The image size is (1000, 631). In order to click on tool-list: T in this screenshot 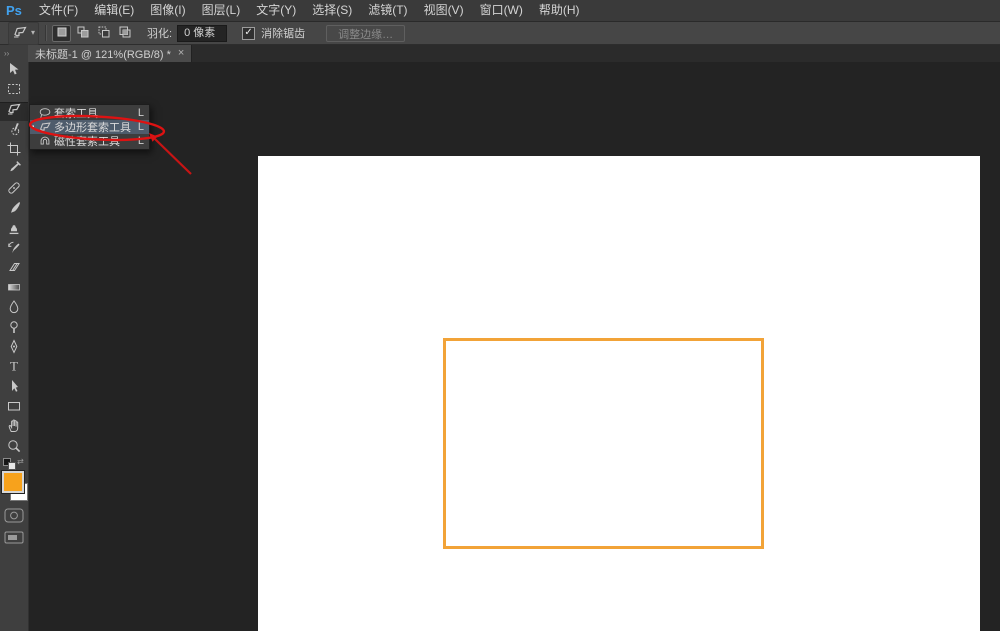, I will do `click(14, 260)`.